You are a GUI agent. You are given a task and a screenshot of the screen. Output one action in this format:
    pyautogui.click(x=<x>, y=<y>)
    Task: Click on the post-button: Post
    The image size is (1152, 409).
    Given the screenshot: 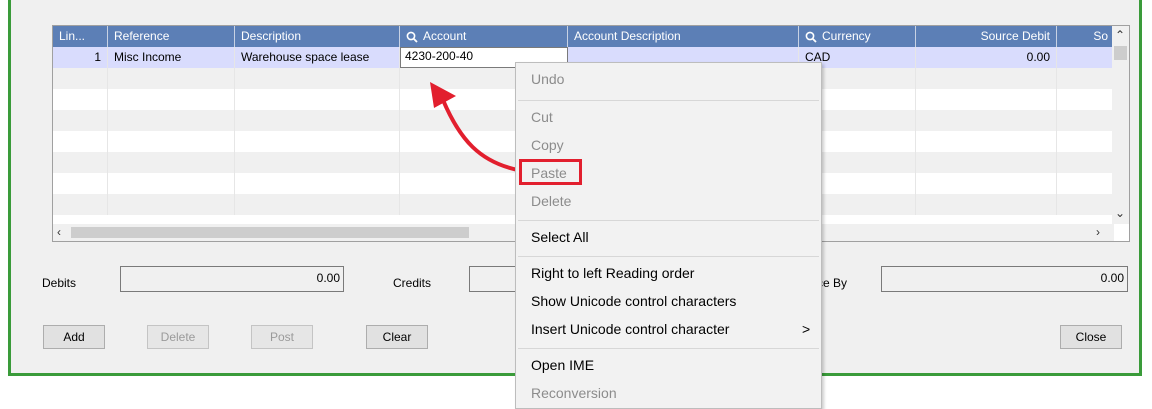 What is the action you would take?
    pyautogui.click(x=282, y=337)
    